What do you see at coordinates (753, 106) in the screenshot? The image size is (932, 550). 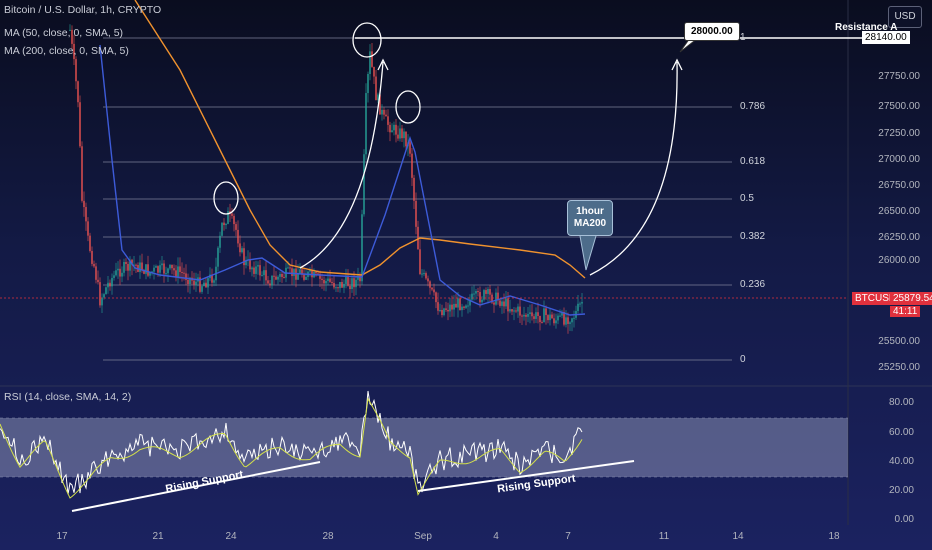 I see `fib-level-label: 0.786` at bounding box center [753, 106].